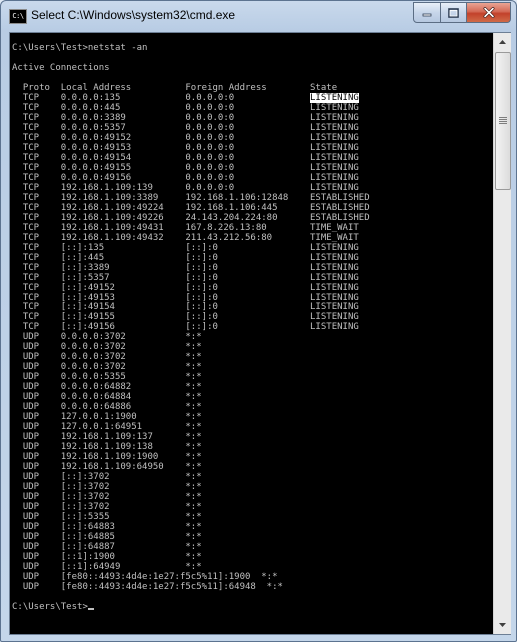 Image resolution: width=517 pixels, height=642 pixels. What do you see at coordinates (334, 97) in the screenshot?
I see `selected-text: LISTENING` at bounding box center [334, 97].